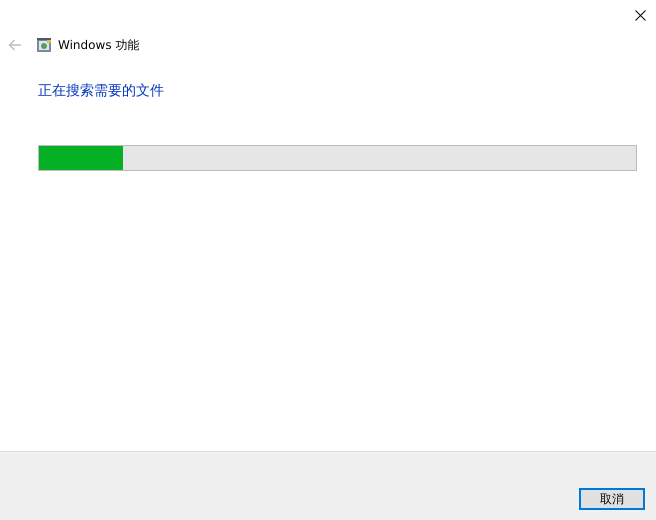 This screenshot has height=520, width=656. Describe the element at coordinates (99, 45) in the screenshot. I see `window-title: Windows 功能` at that location.